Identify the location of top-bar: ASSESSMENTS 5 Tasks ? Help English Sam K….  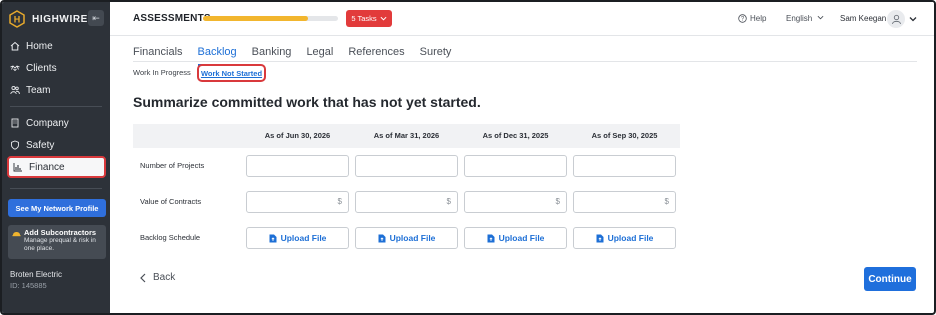
(522, 19).